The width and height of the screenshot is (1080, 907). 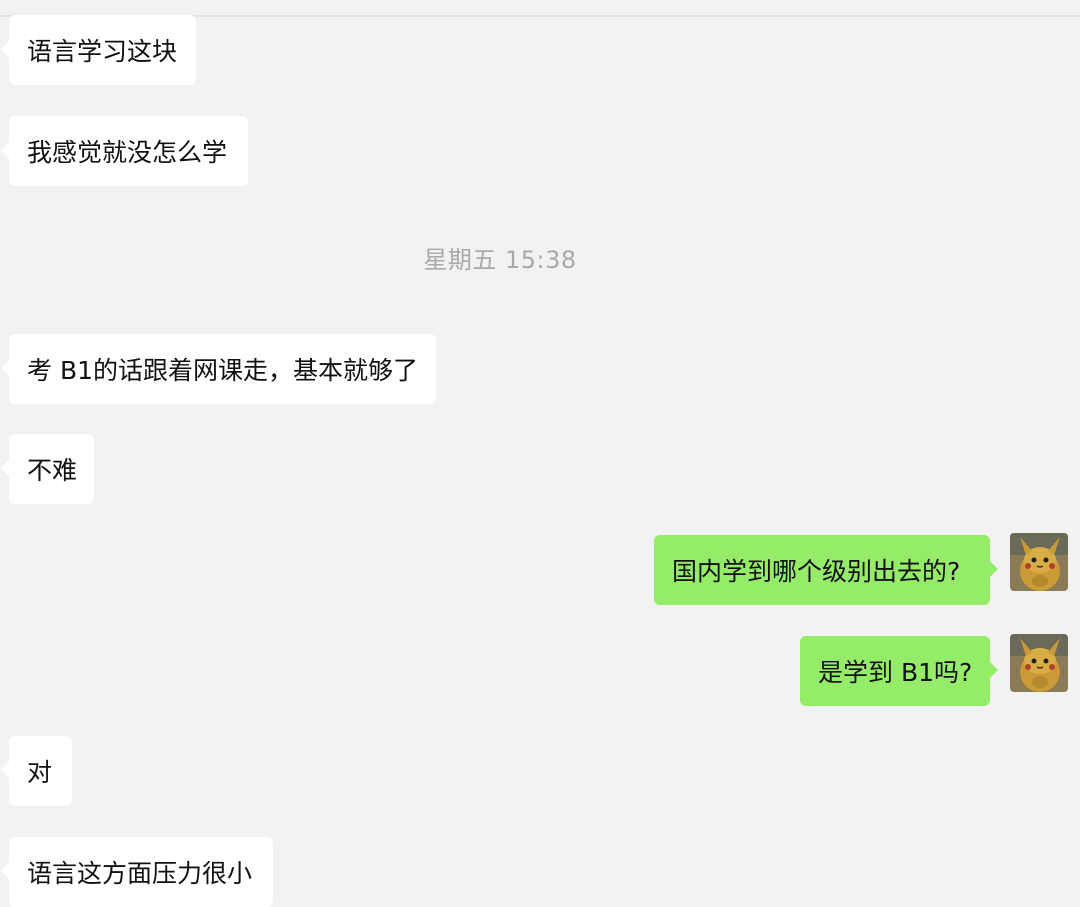 I want to click on incoming-message: 对, so click(x=36, y=771).